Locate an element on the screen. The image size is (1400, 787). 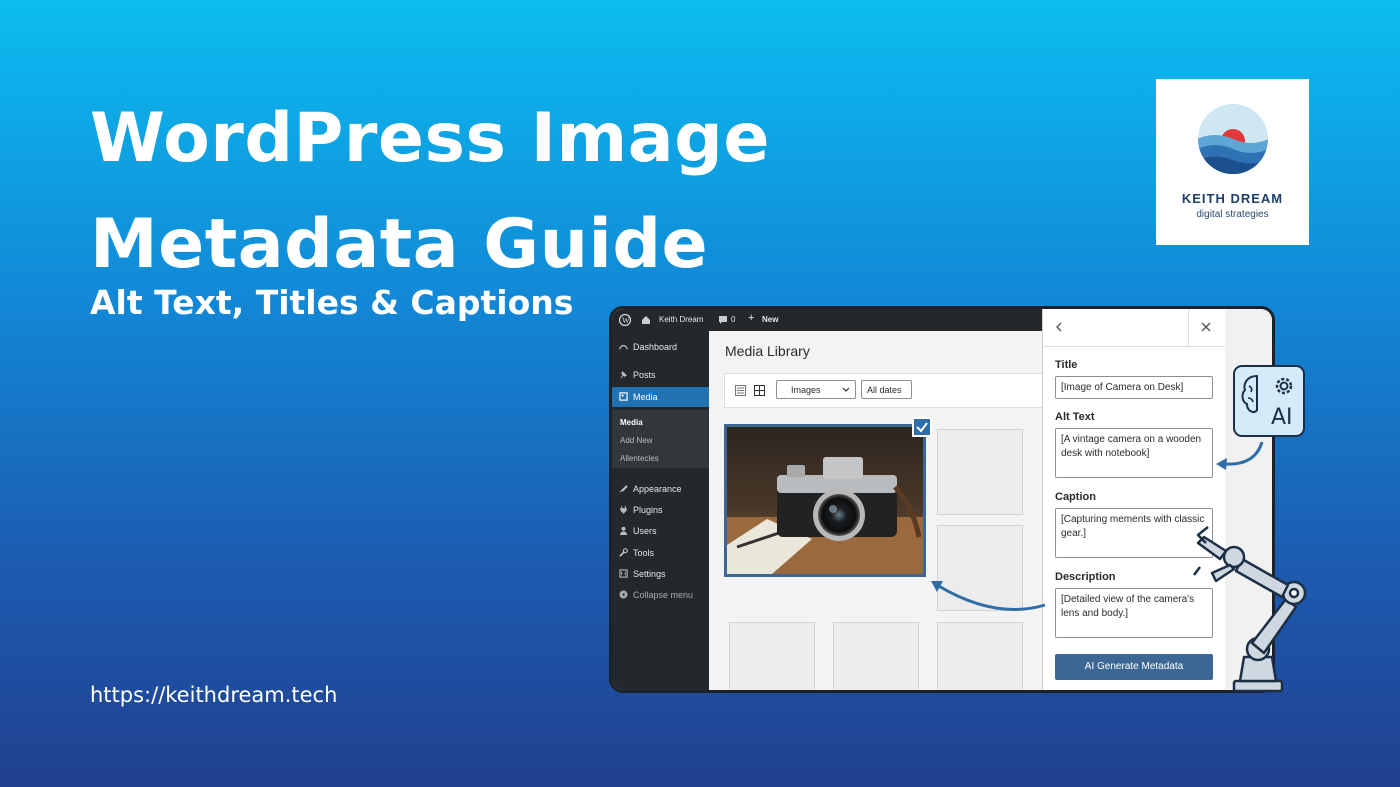
title-line-1: WordPress Image is located at coordinates (430, 138).